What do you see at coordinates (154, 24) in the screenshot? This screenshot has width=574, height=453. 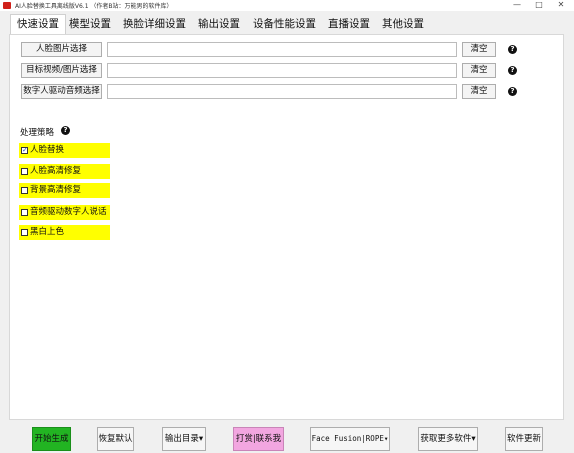 I see `tab-face-swap-detail: 换脸详细设置` at bounding box center [154, 24].